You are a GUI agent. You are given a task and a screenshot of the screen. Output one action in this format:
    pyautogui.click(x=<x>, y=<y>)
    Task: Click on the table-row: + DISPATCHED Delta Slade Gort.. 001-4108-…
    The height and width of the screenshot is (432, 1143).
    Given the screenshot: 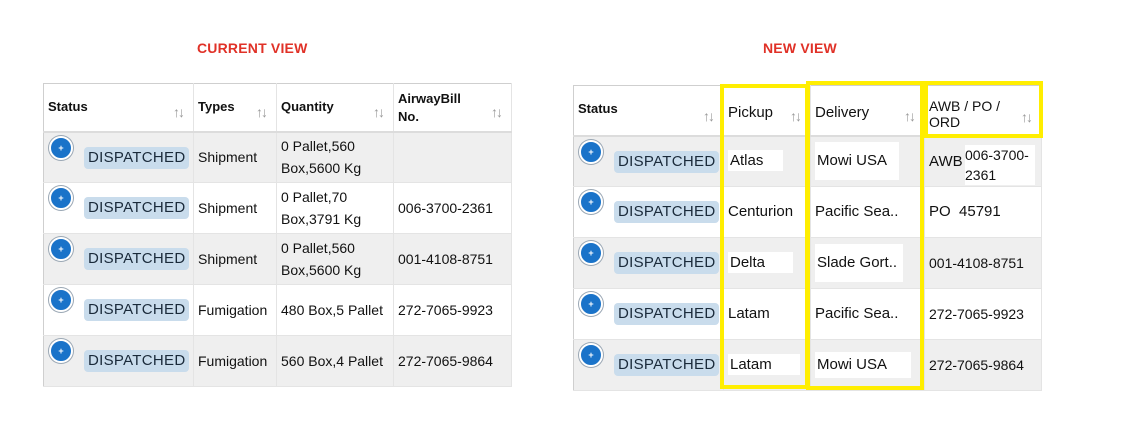 What is the action you would take?
    pyautogui.click(x=807, y=263)
    